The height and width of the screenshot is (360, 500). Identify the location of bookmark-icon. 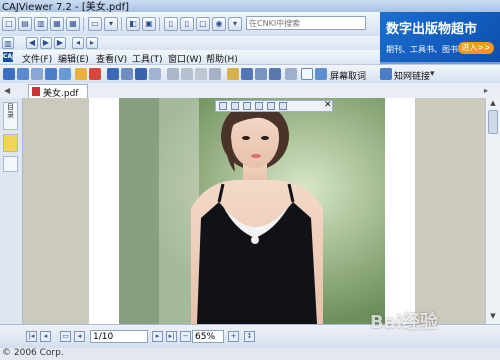
(275, 74).